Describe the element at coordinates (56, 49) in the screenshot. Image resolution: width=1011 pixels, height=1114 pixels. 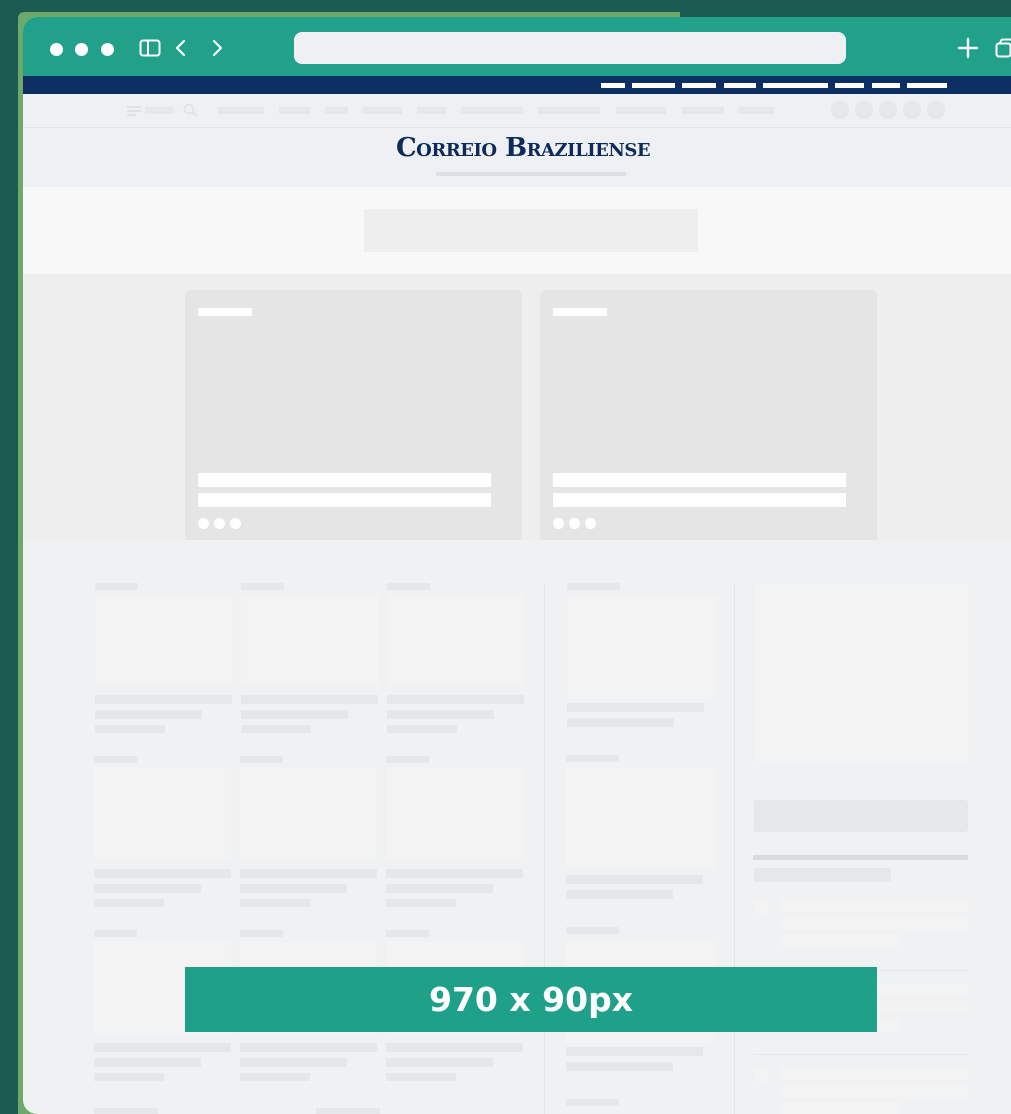
I see `close-window-button` at that location.